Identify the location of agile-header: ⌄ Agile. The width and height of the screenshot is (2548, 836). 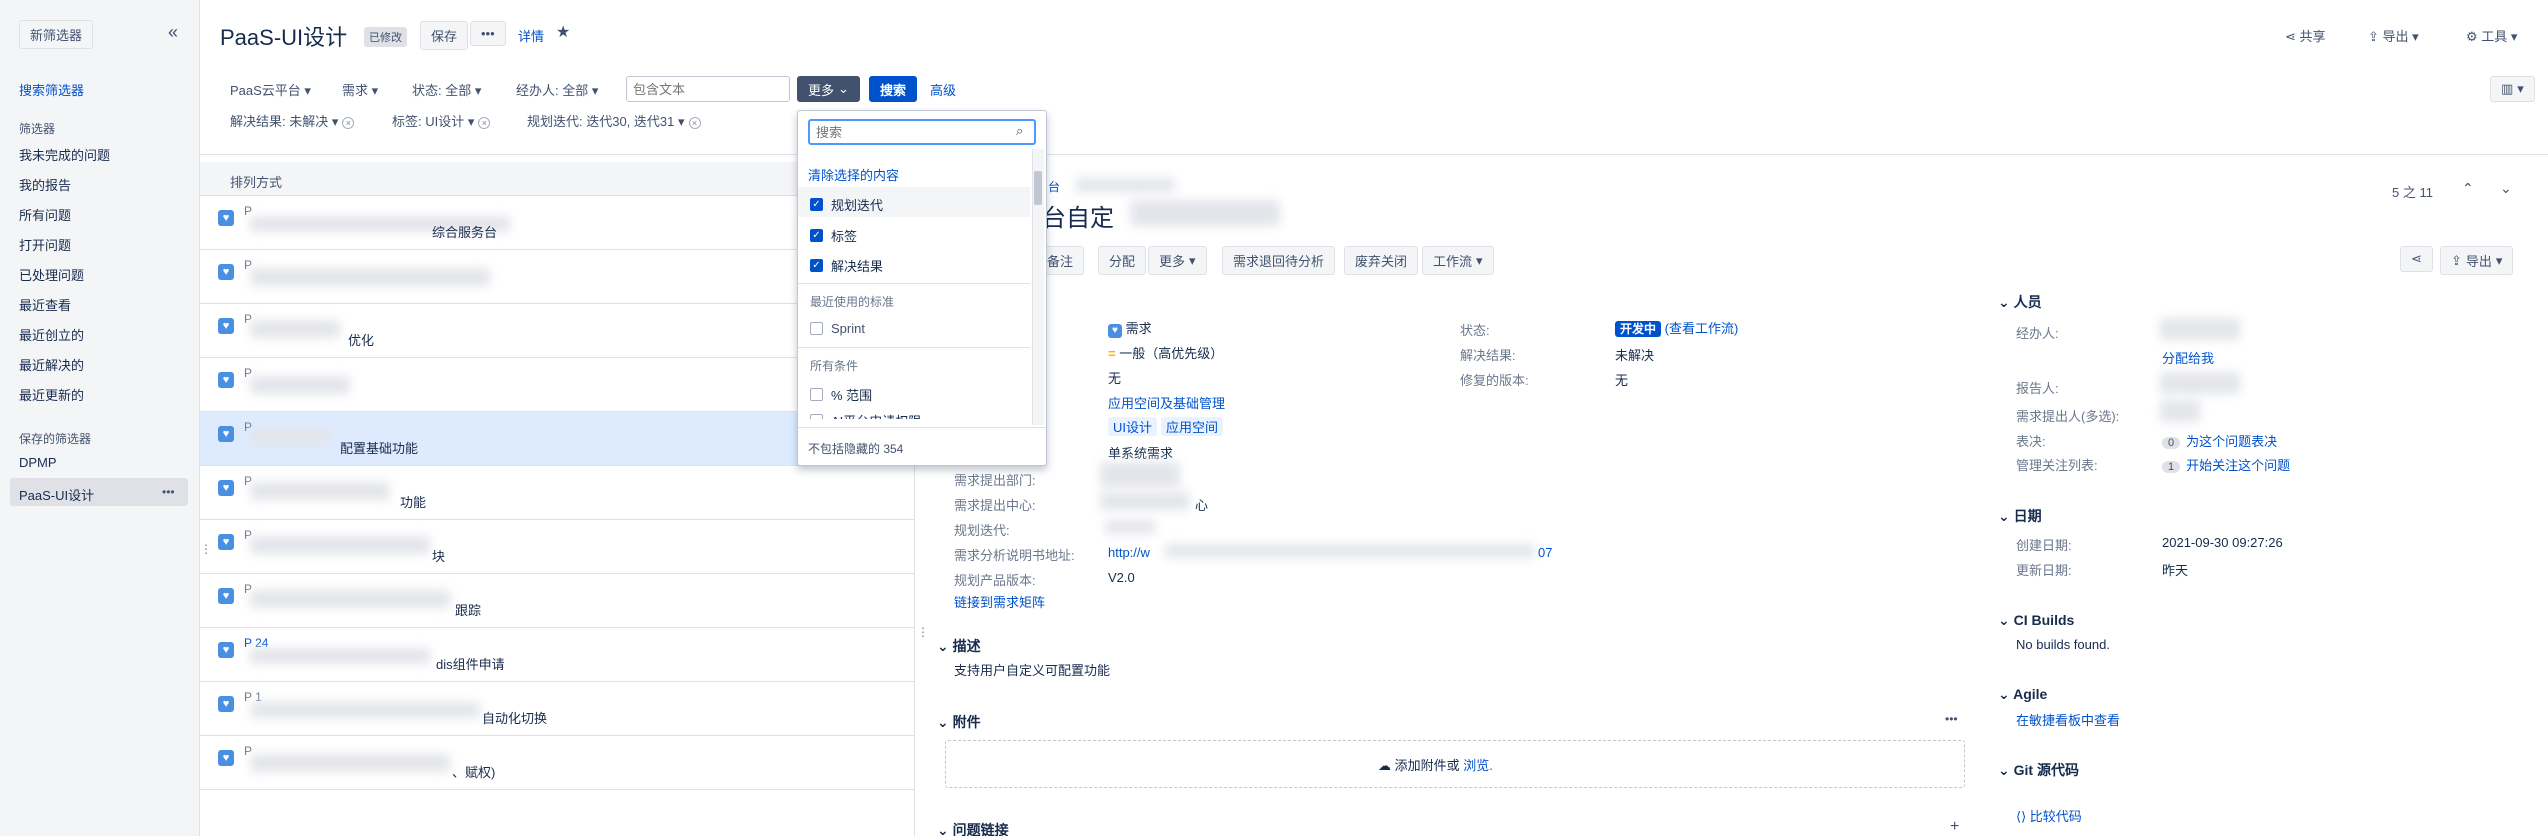
(2022, 694).